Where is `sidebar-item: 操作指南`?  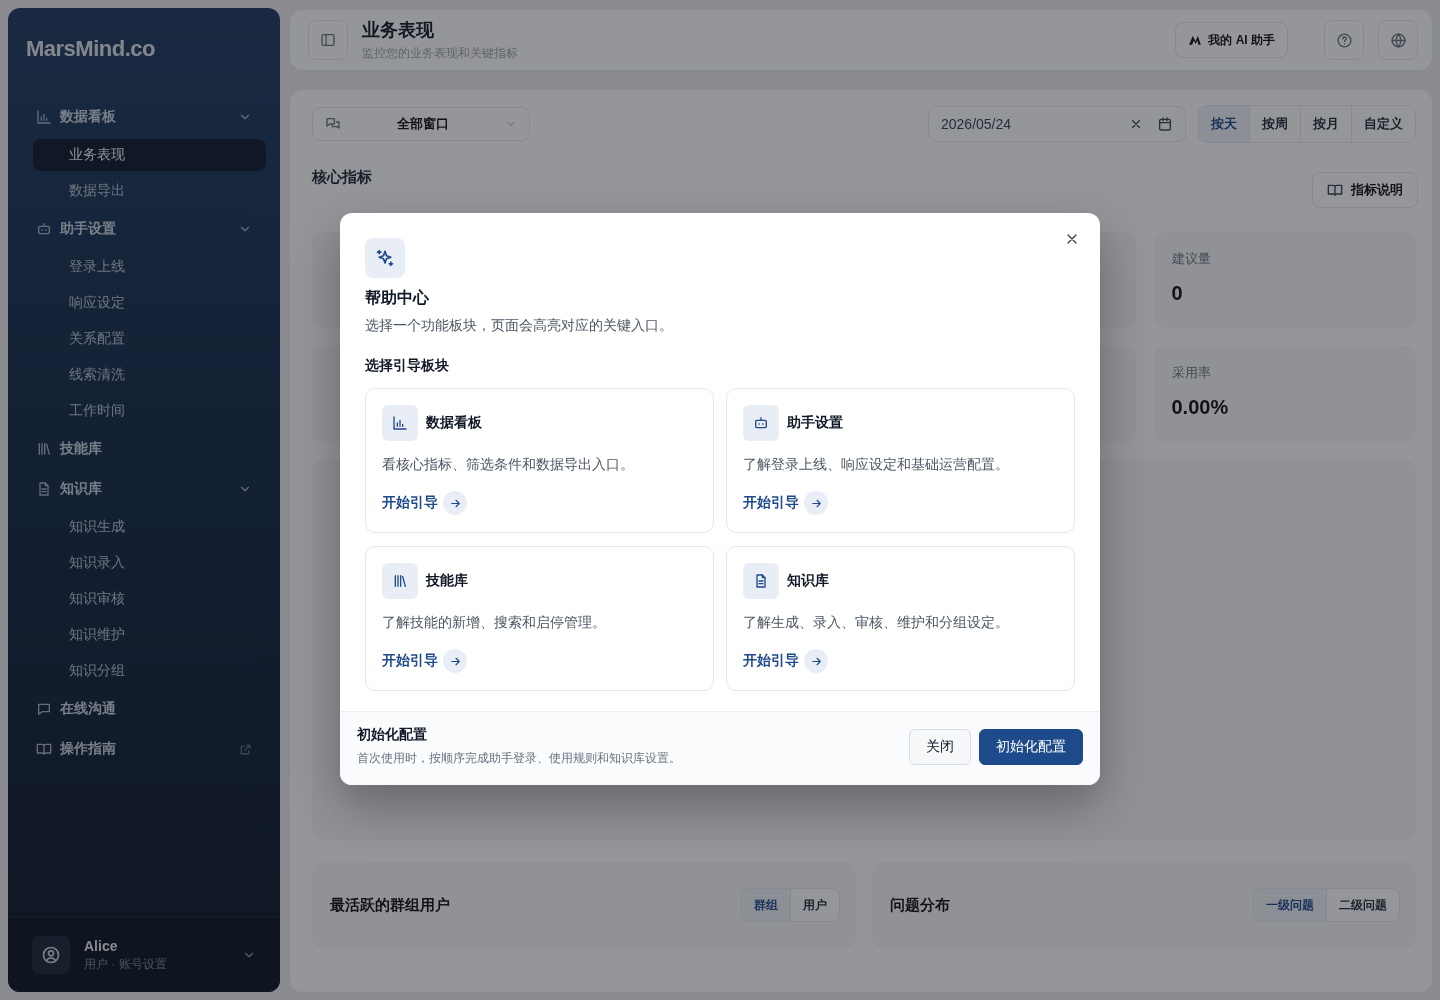 sidebar-item: 操作指南 is located at coordinates (144, 749).